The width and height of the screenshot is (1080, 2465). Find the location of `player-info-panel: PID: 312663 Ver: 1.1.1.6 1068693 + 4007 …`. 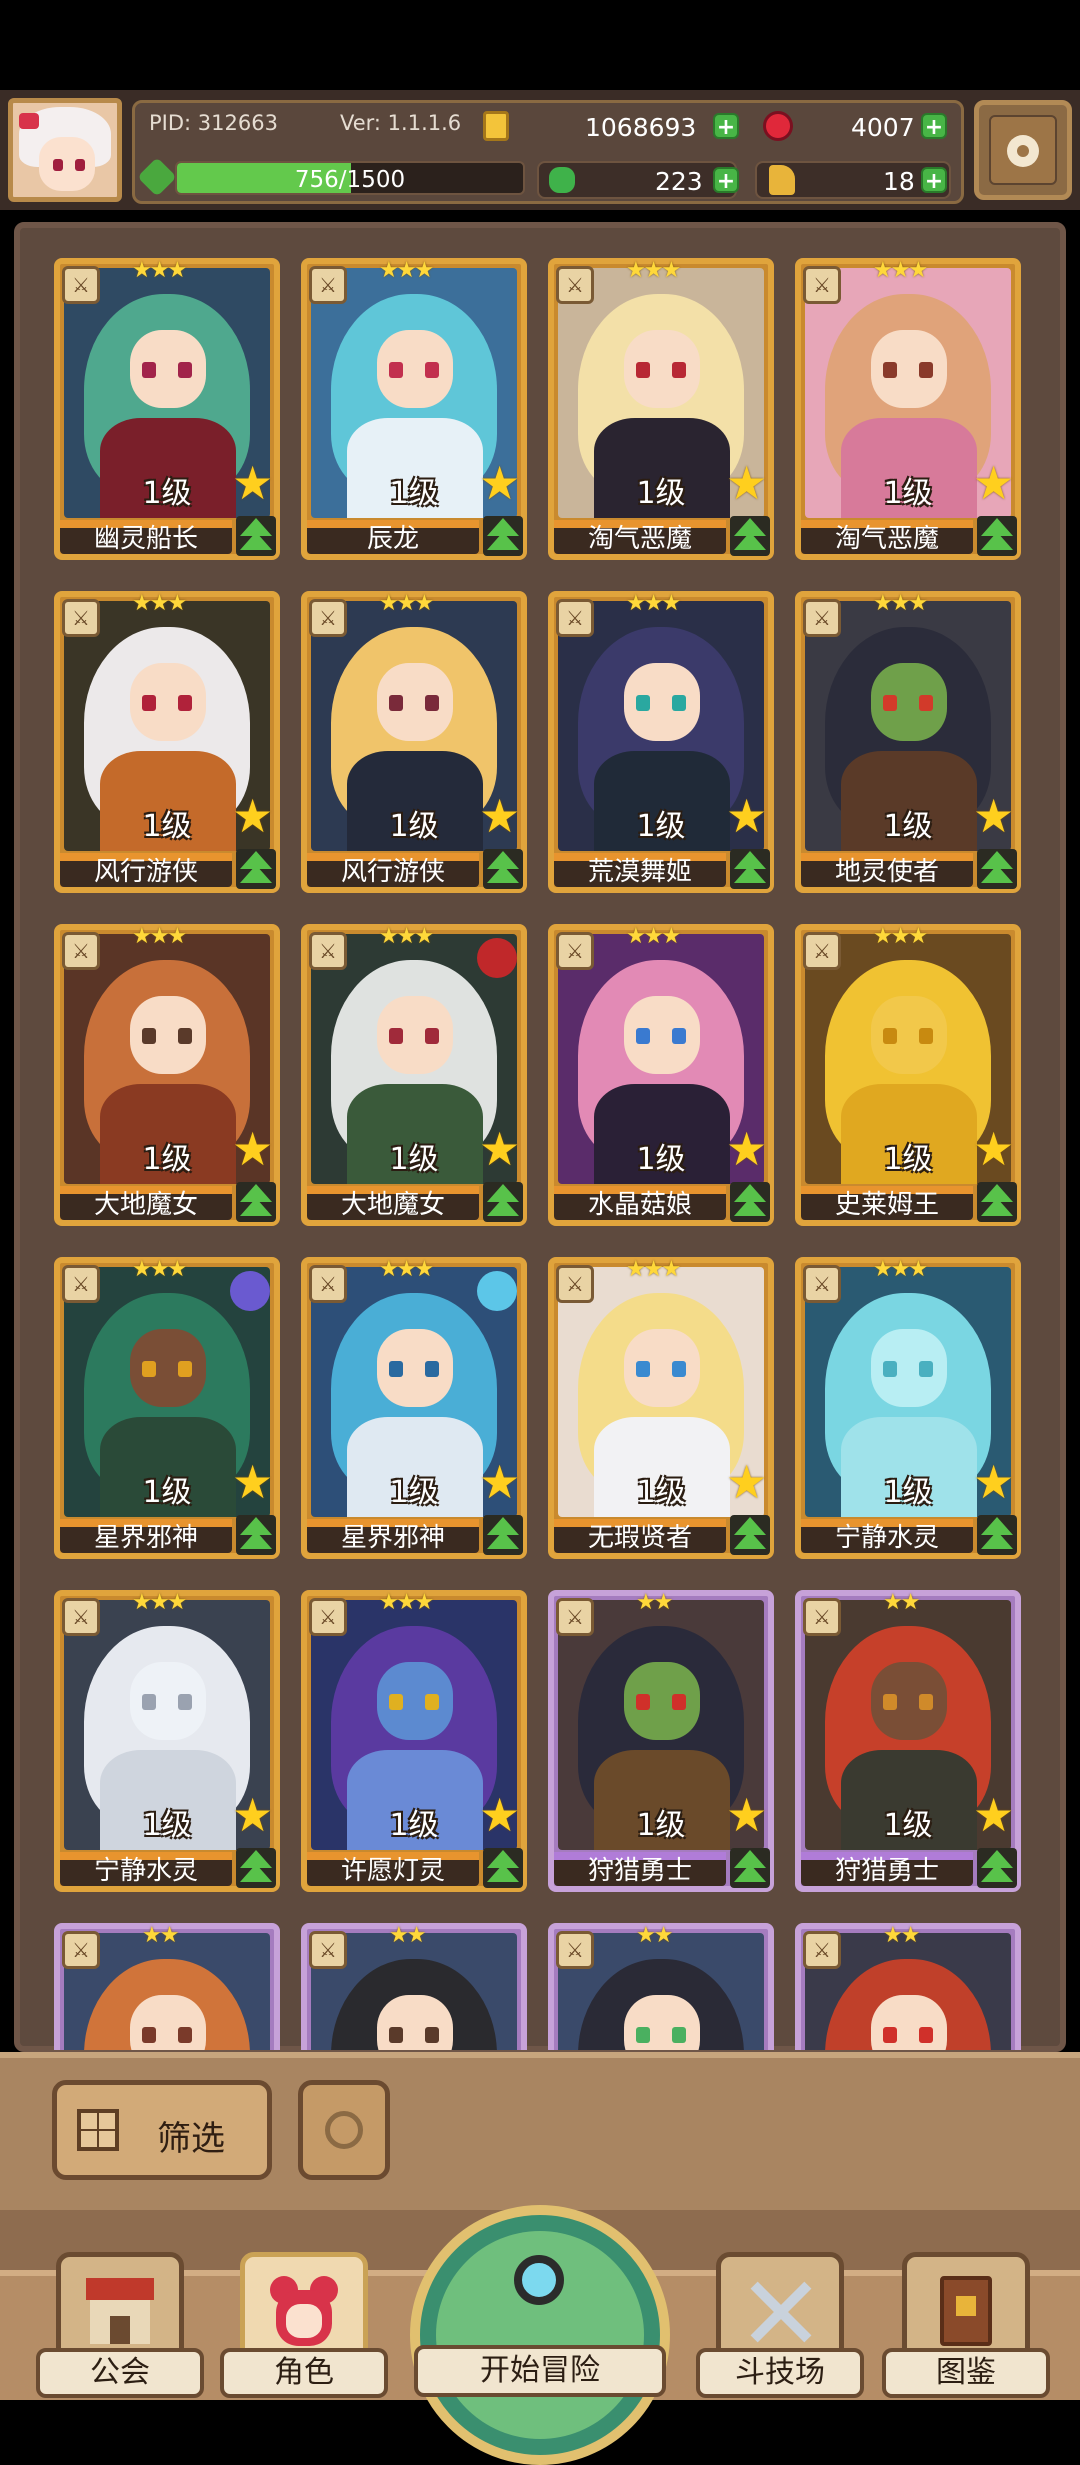

player-info-panel: PID: 312663 Ver: 1.1.1.6 1068693 + 4007 … is located at coordinates (548, 152).